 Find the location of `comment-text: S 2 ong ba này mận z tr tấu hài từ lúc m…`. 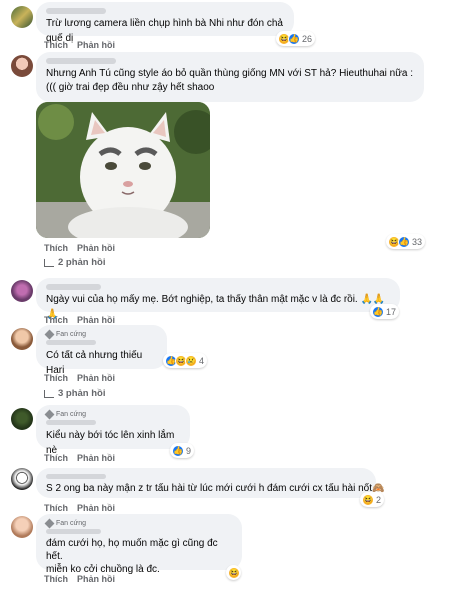

comment-text: S 2 ong ba này mận z tr tấu hài từ lúc m… is located at coordinates (215, 488).